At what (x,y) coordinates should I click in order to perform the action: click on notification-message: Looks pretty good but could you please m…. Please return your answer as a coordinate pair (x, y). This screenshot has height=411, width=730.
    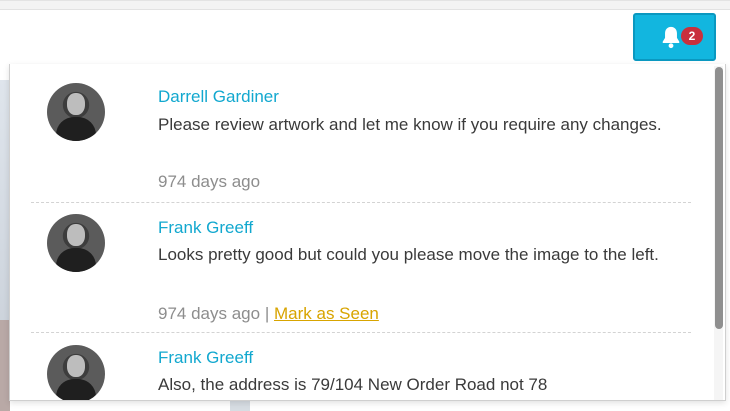
    Looking at the image, I should click on (408, 254).